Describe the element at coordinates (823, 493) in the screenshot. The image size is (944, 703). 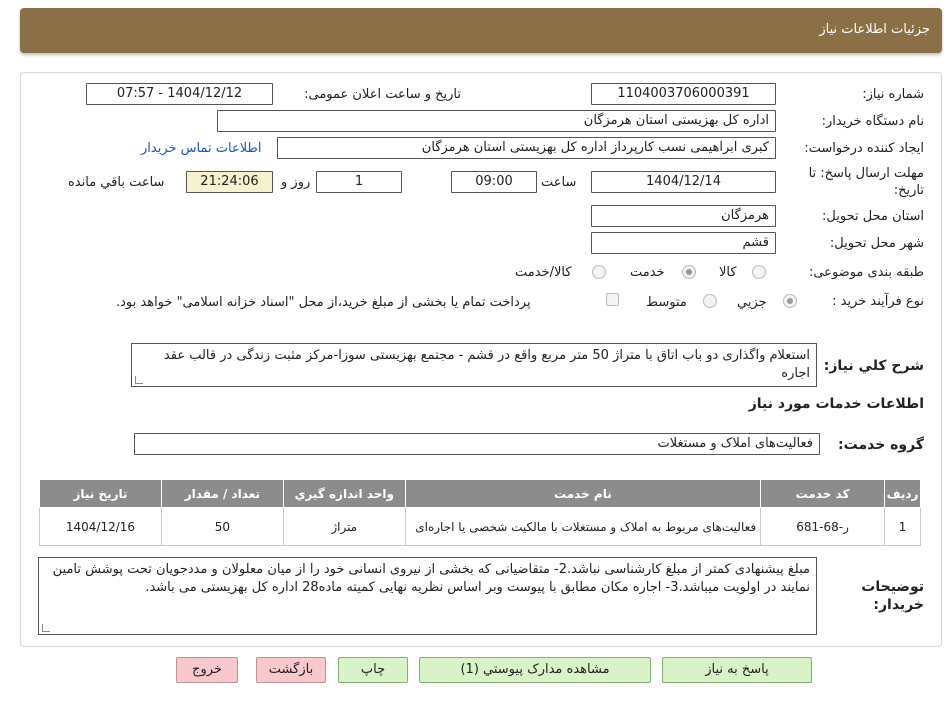
I see `col-code: کد خدمت` at that location.